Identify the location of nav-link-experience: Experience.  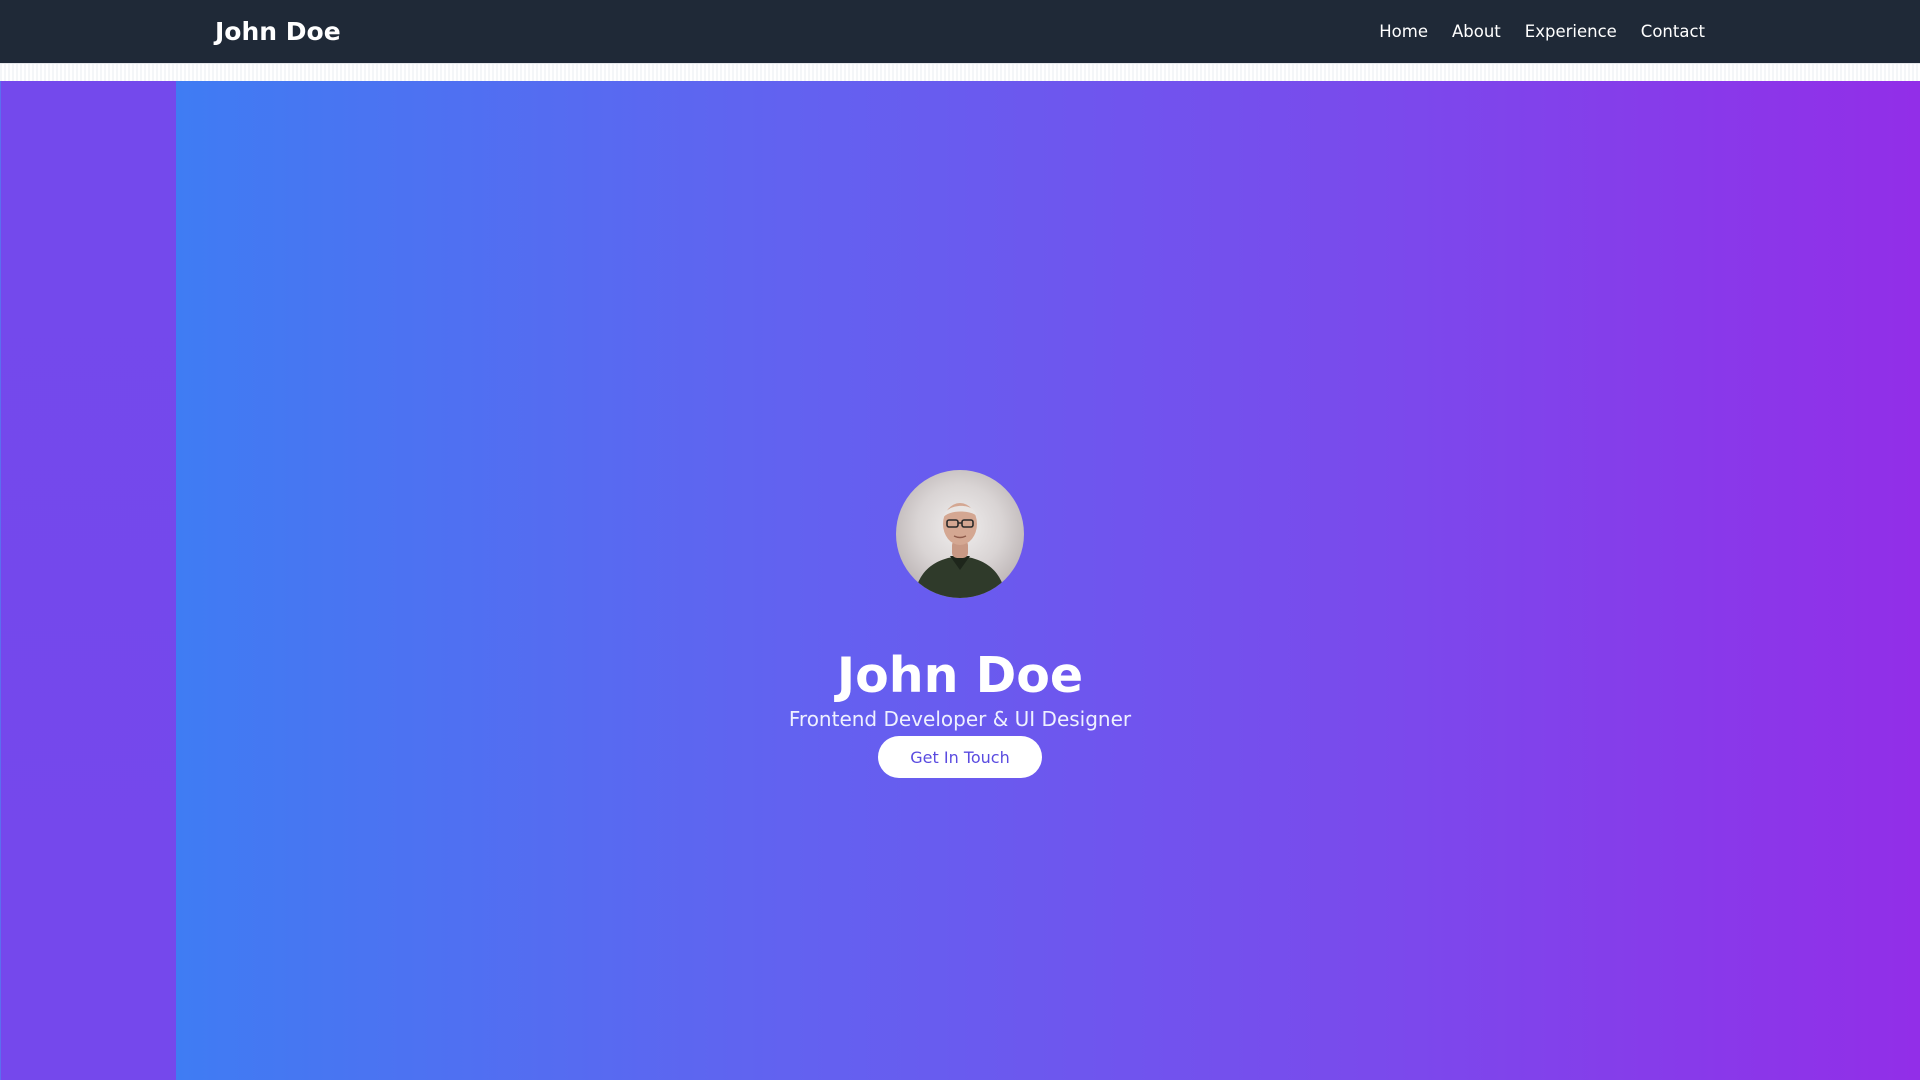
(1571, 31).